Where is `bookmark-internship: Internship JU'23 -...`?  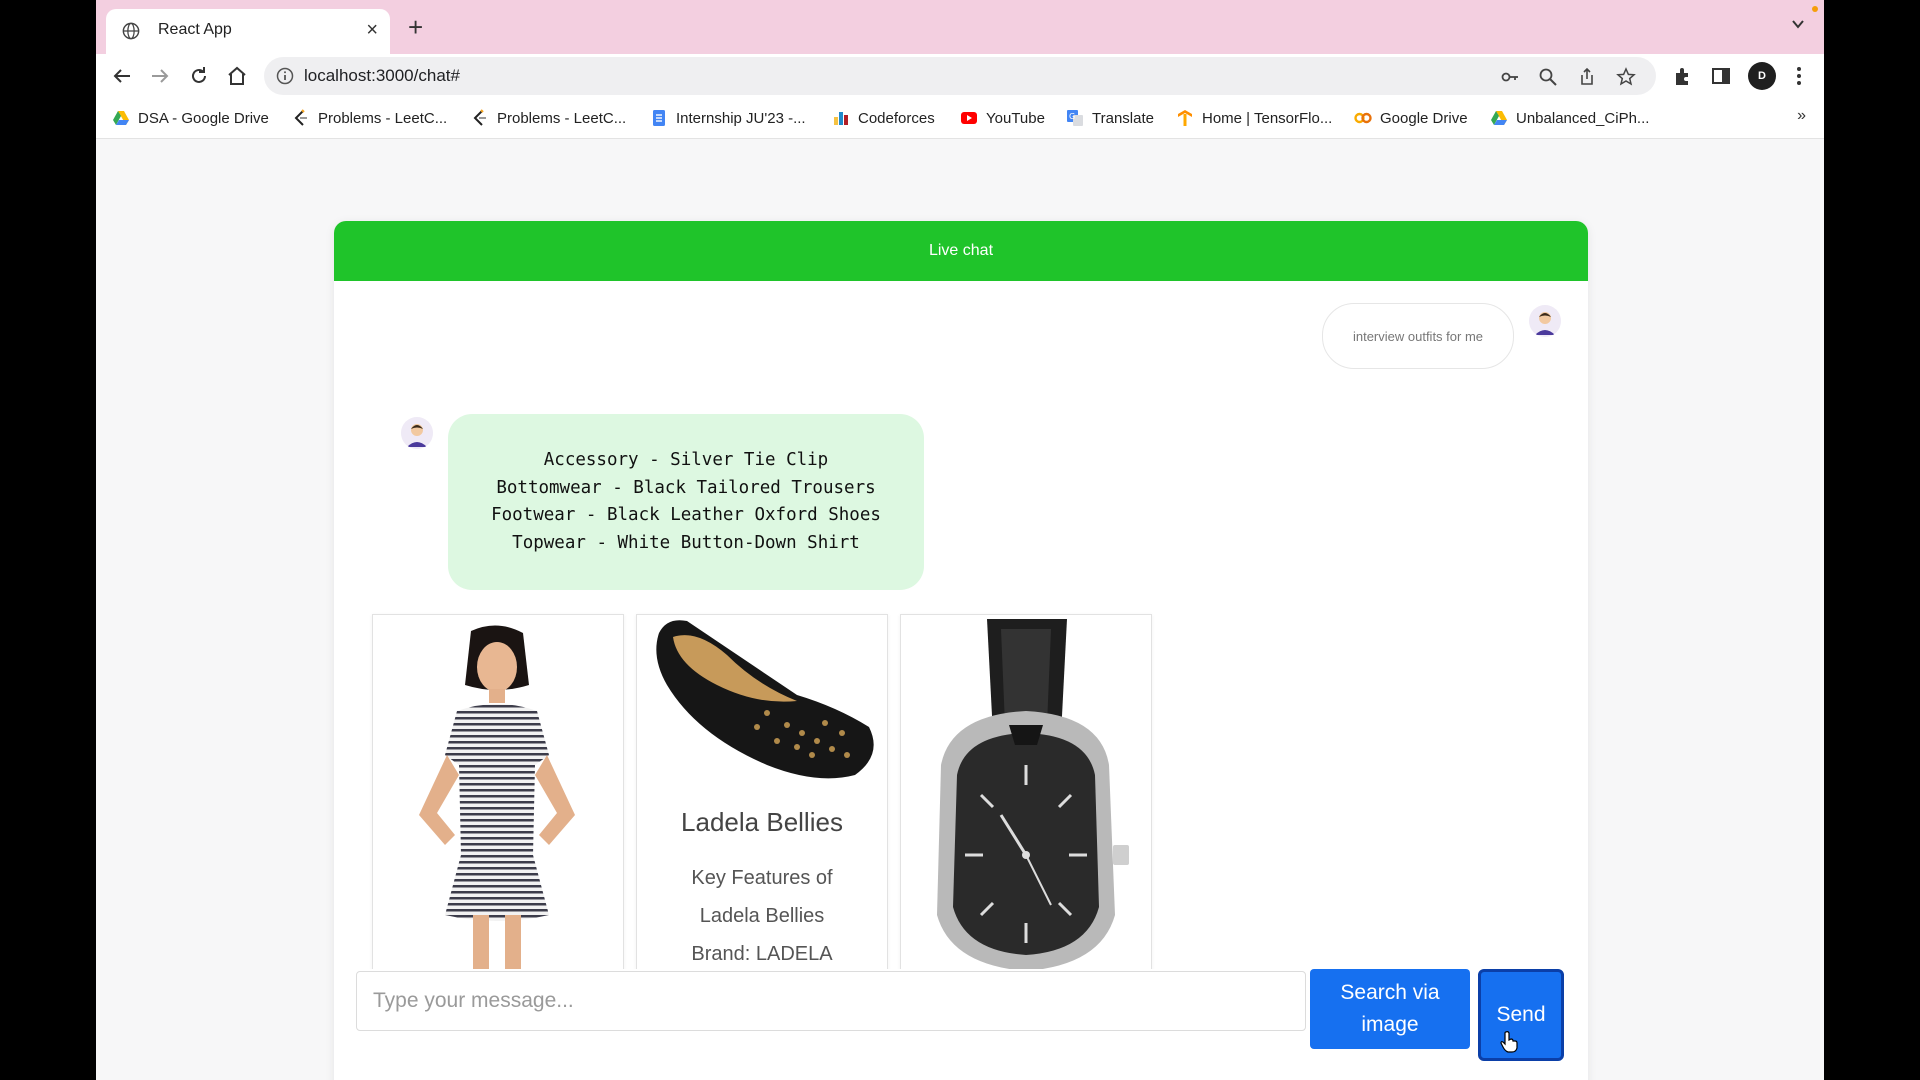
bookmark-internship: Internship JU'23 -... is located at coordinates (728, 118).